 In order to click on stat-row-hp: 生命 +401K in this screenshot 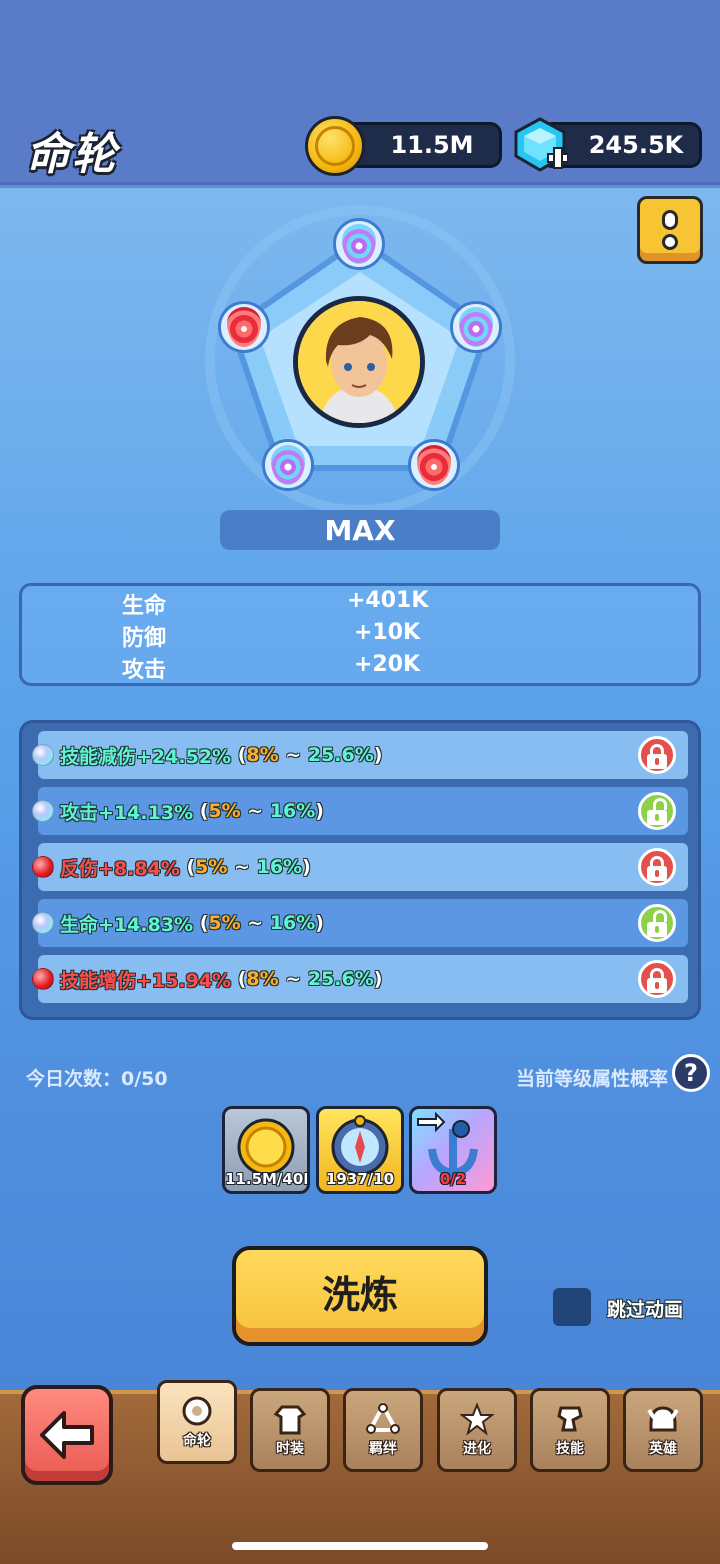, I will do `click(360, 604)`.